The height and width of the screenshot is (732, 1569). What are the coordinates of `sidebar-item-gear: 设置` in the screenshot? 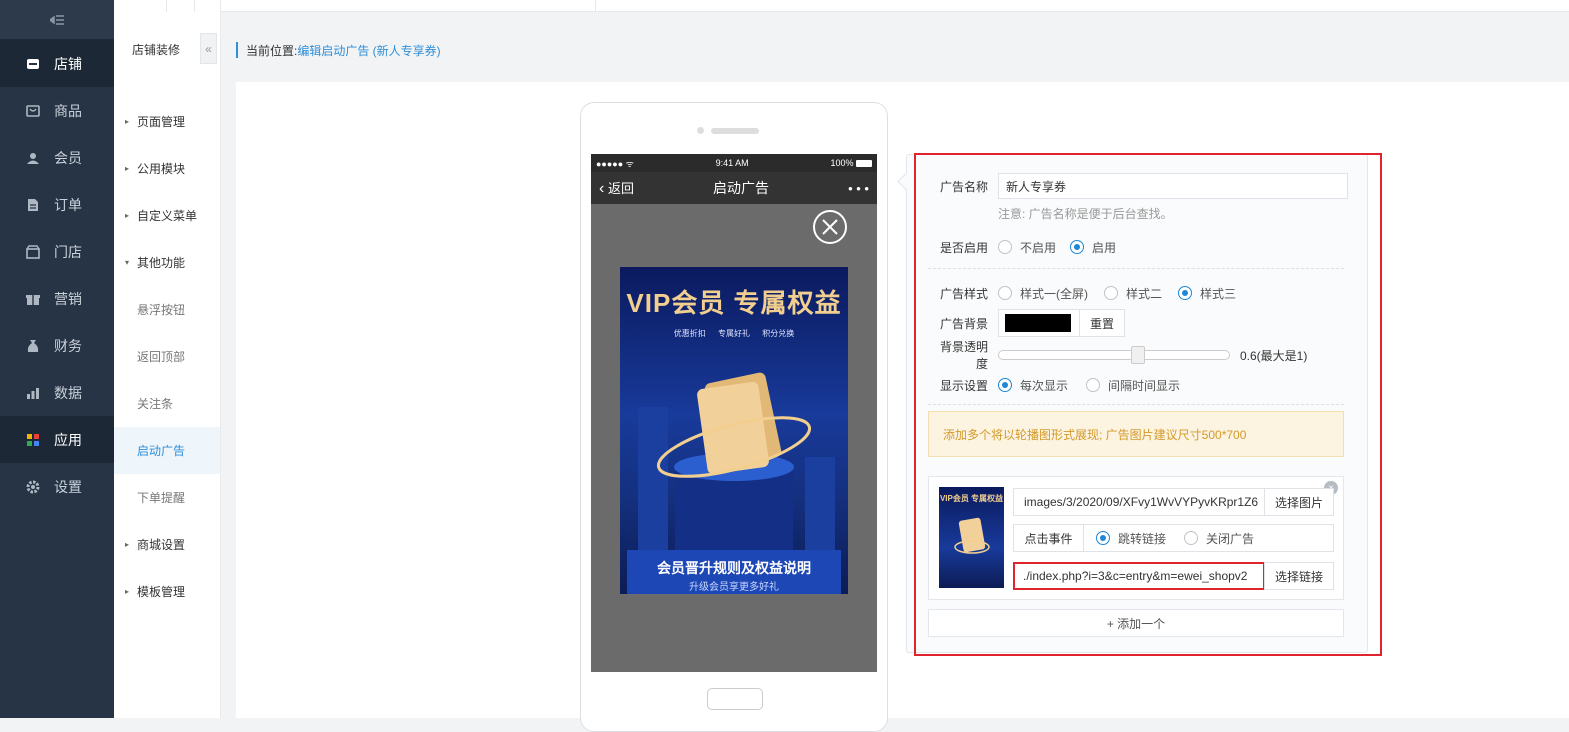 It's located at (57, 486).